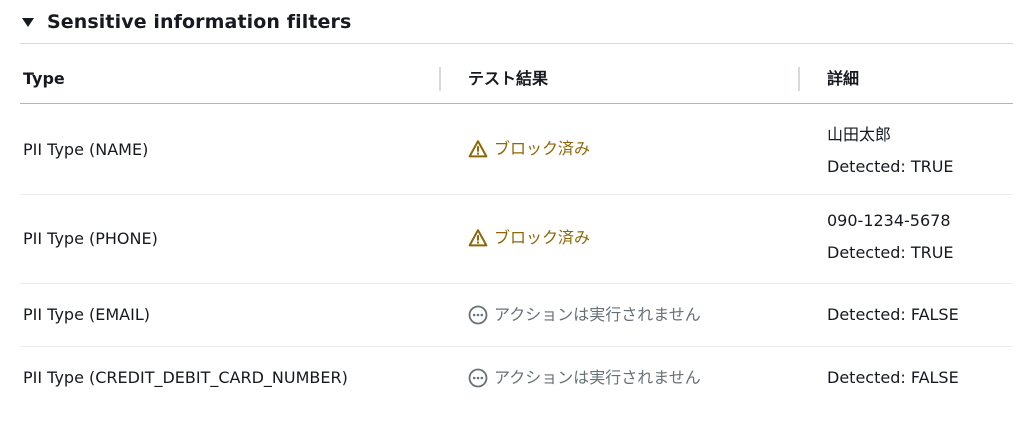 Image resolution: width=1021 pixels, height=442 pixels. I want to click on column-header-type: Type, so click(44, 78).